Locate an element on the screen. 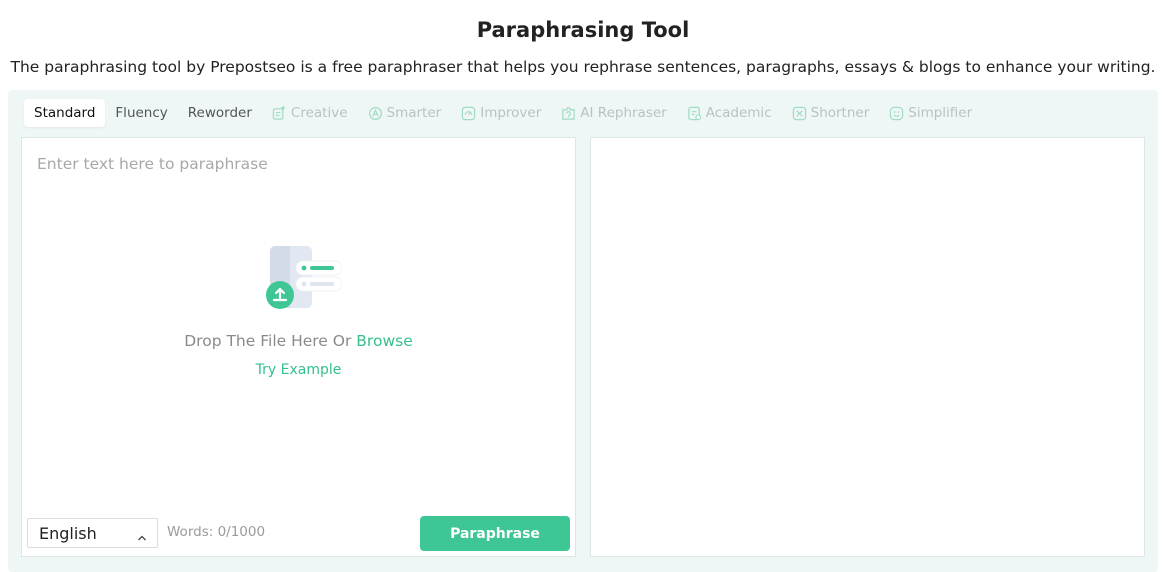 The width and height of the screenshot is (1166, 572). tab-label: AI Rephraser is located at coordinates (623, 113).